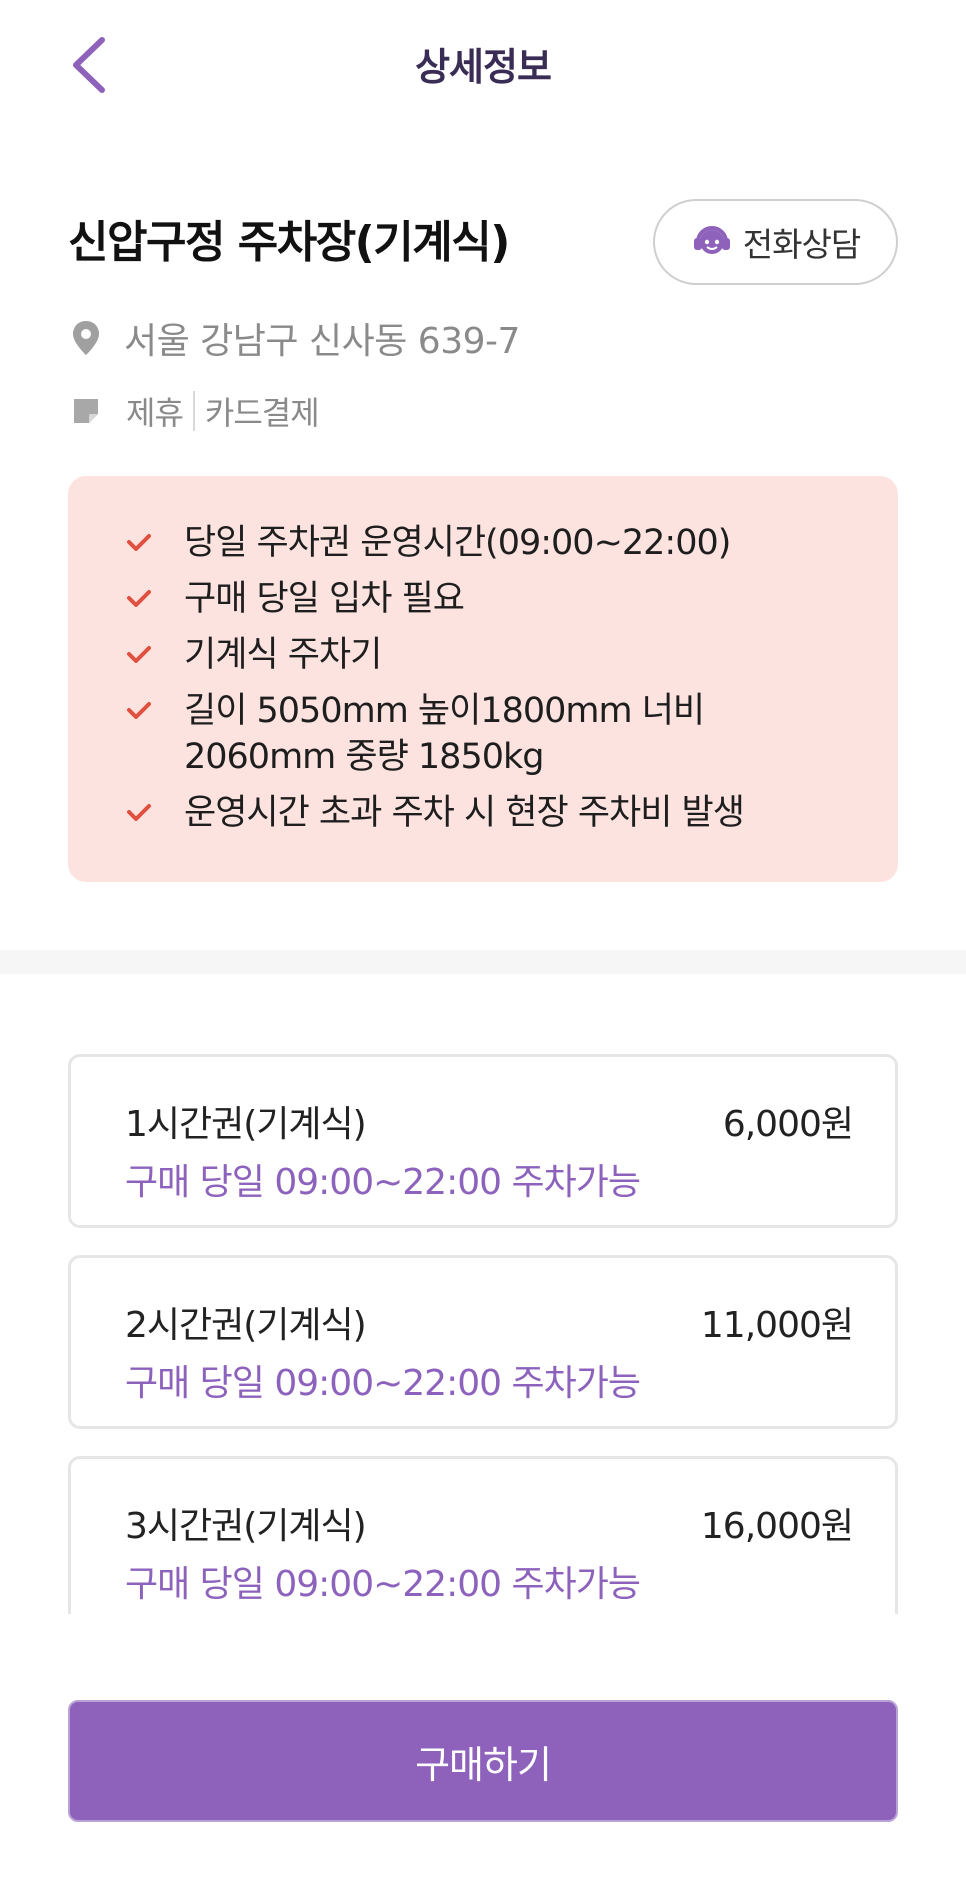 This screenshot has width=966, height=1890. What do you see at coordinates (246, 1325) in the screenshot?
I see `ticket-name: 2시간권(기계식)` at bounding box center [246, 1325].